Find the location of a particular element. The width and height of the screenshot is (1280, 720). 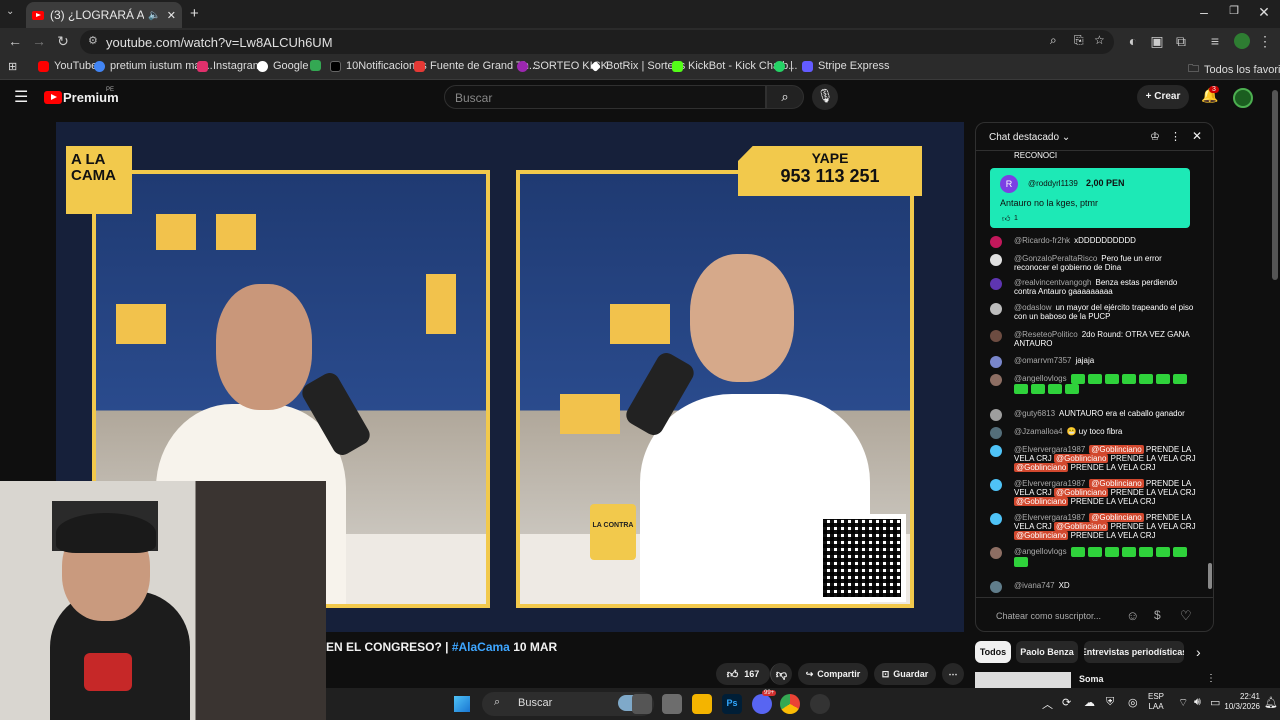

browser-menu-icon: ⋮ is located at coordinates (1265, 41).